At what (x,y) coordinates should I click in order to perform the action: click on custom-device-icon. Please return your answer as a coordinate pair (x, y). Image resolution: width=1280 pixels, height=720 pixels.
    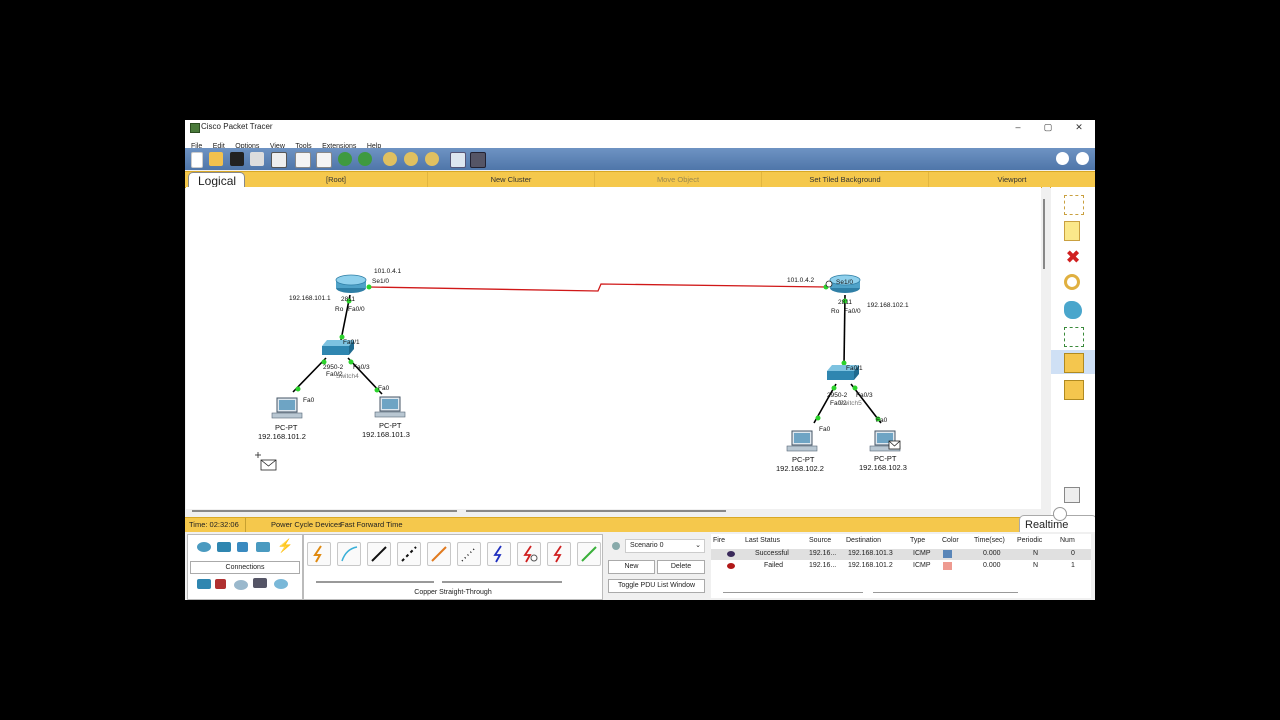
    Looking at the image, I should click on (478, 160).